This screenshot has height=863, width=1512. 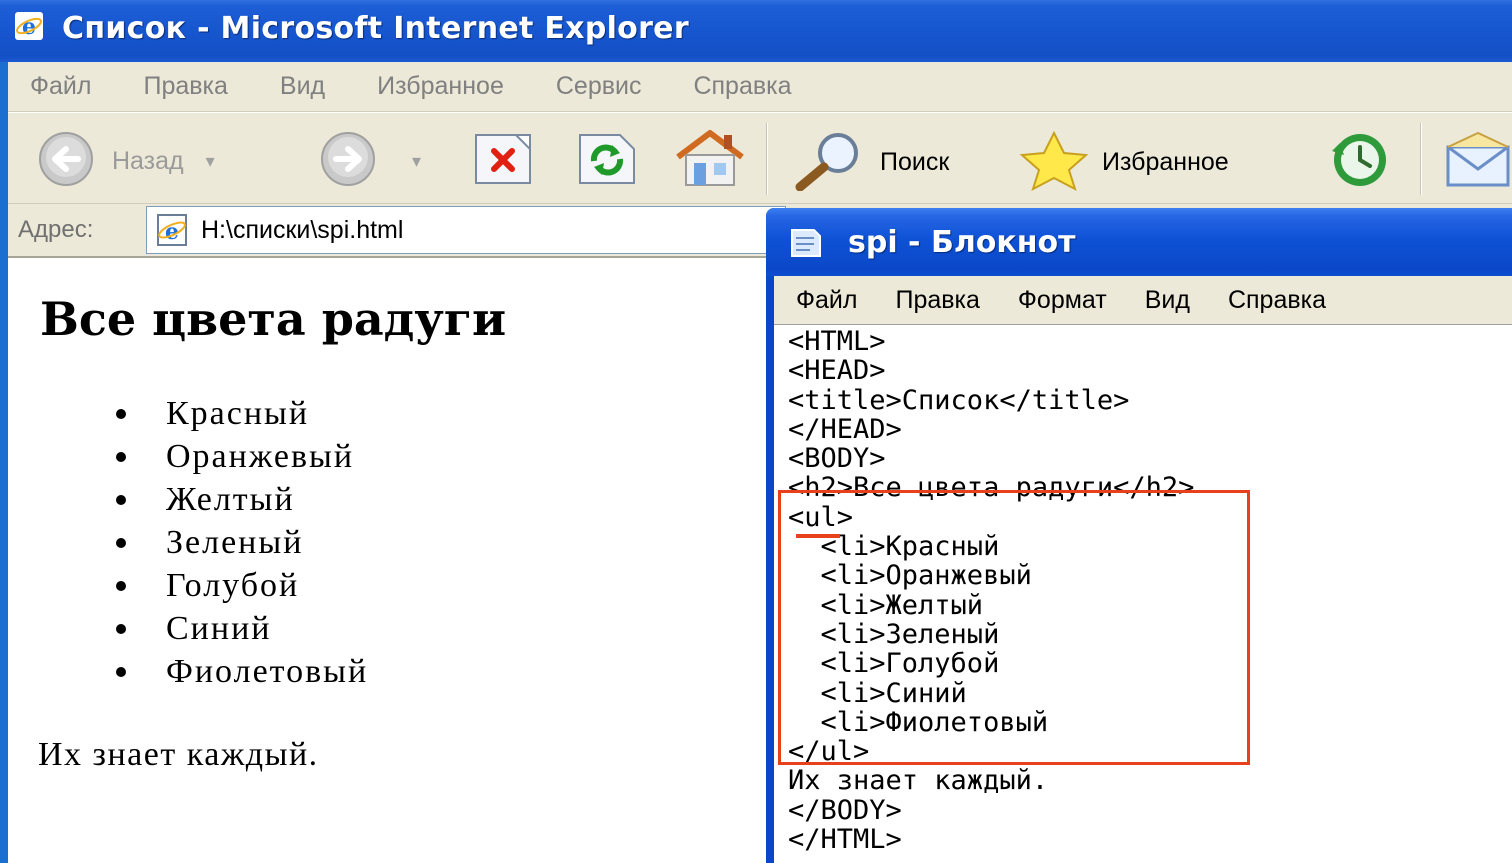 What do you see at coordinates (1277, 300) in the screenshot?
I see `notepad-menu-help: Справка` at bounding box center [1277, 300].